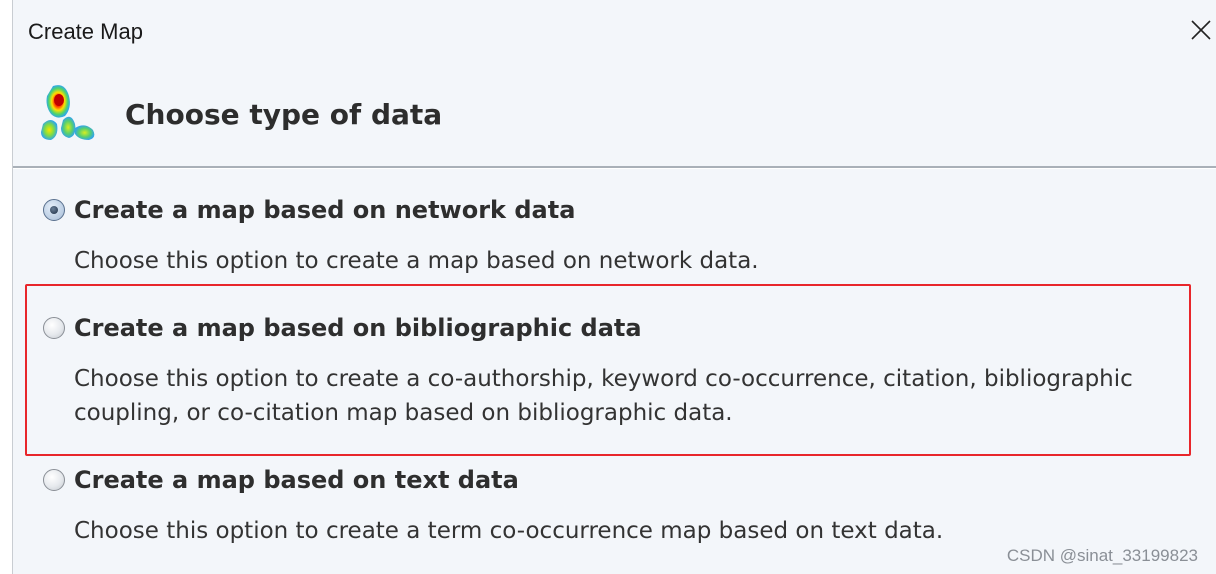  What do you see at coordinates (614, 31) in the screenshot?
I see `title-bar: Create Map` at bounding box center [614, 31].